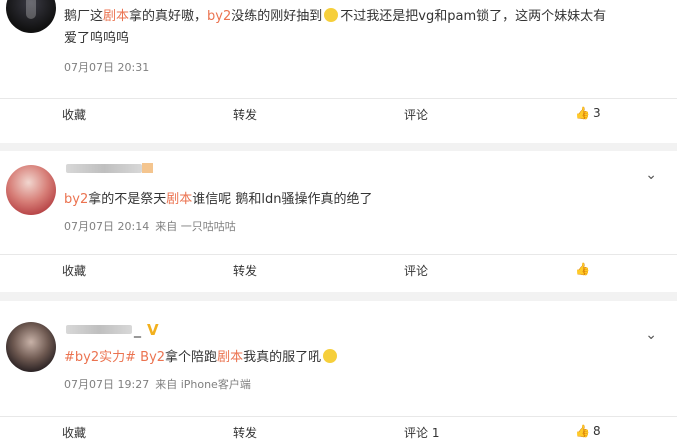 The height and width of the screenshot is (447, 677). Describe the element at coordinates (152, 357) in the screenshot. I see `highlight-keyword: By2` at that location.